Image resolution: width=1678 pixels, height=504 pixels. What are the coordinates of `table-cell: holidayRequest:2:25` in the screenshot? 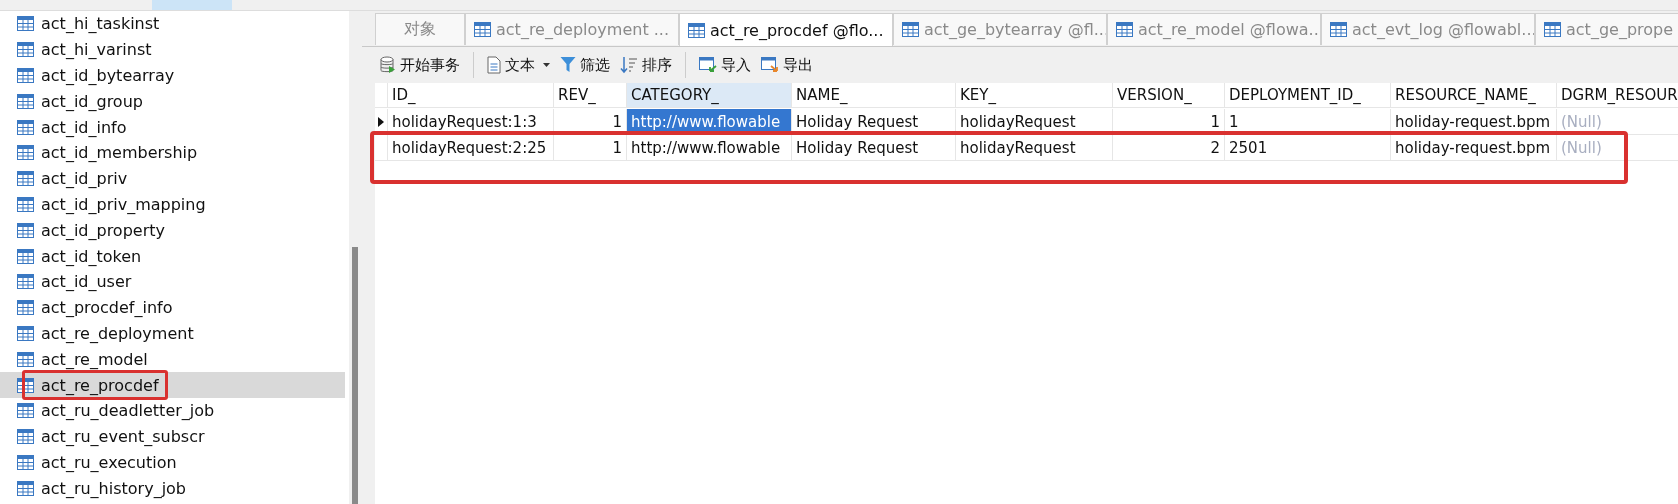 It's located at (471, 148).